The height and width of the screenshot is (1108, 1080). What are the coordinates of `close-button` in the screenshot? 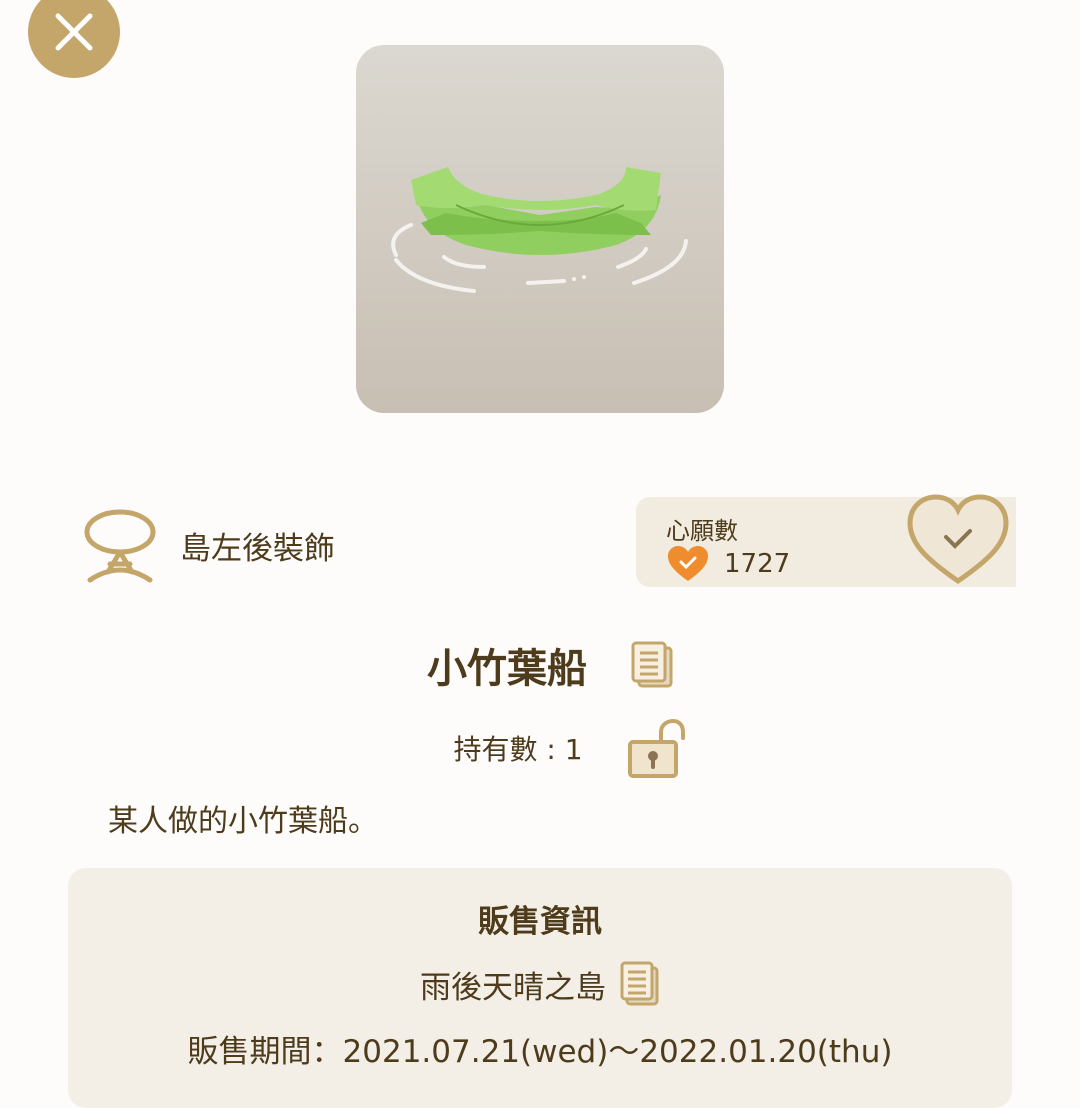 It's located at (74, 39).